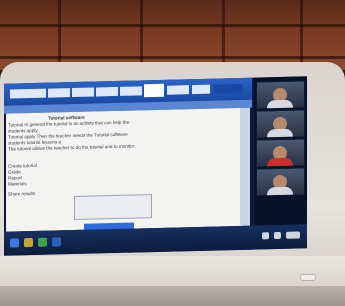  Describe the element at coordinates (154, 90) in the screenshot. I see `ribbon-style-preview` at that location.